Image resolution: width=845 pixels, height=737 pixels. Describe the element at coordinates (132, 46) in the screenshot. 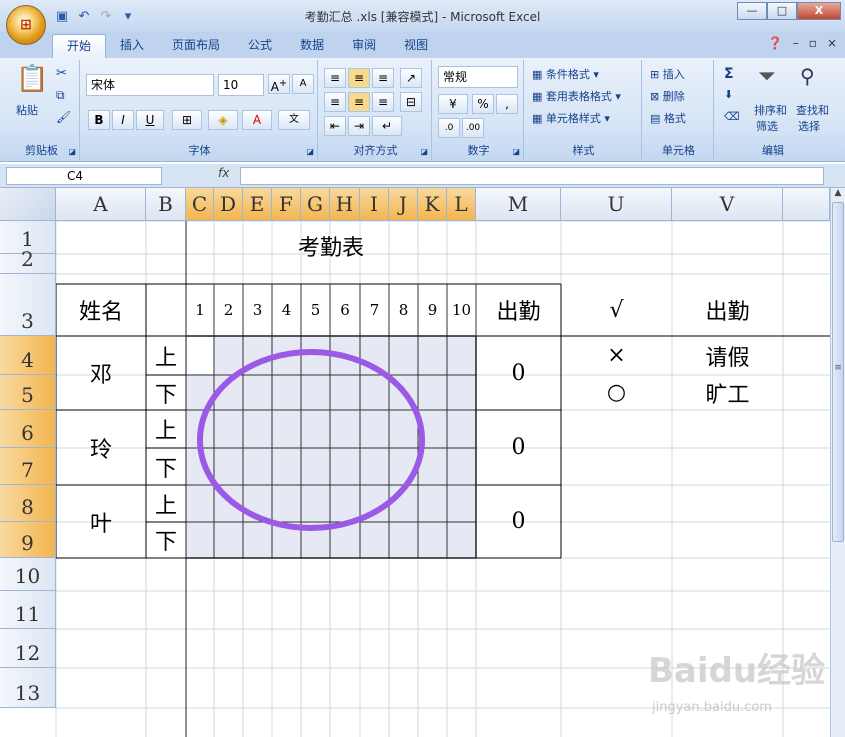

I see `tab-insert: 插入` at that location.